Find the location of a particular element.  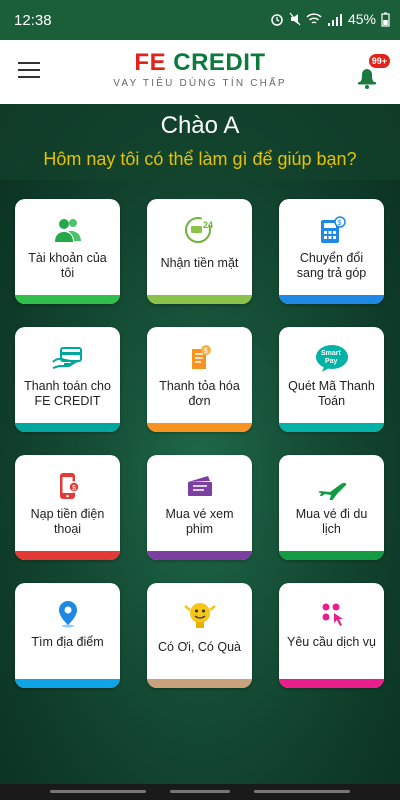

tile-scan-qr: Smart Pay Quét Mã Thanh Toán is located at coordinates (331, 379).